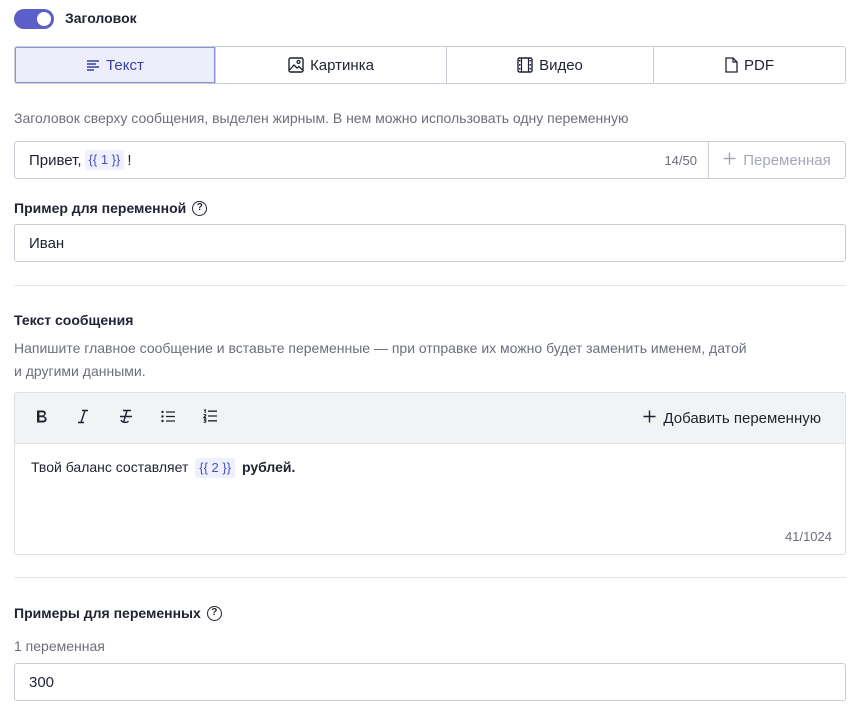 The image size is (861, 712). Describe the element at coordinates (296, 65) in the screenshot. I see `image-icon` at that location.